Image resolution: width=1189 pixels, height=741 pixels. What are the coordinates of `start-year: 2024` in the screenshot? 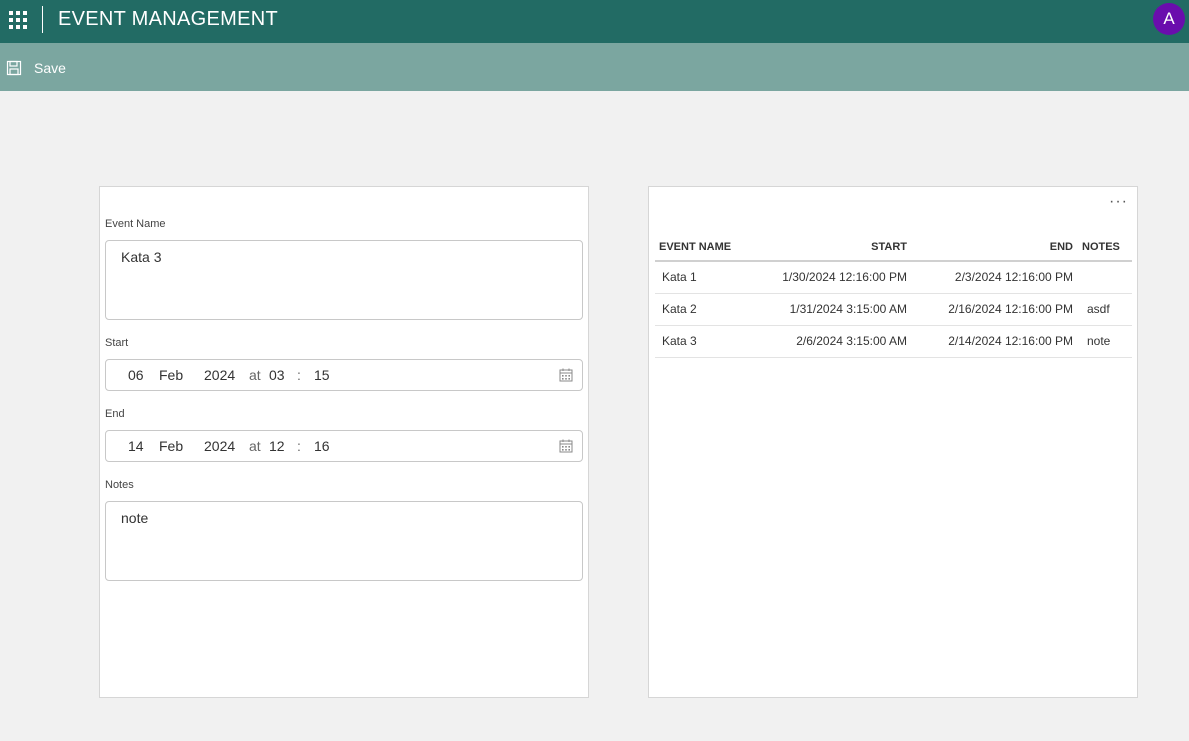 It's located at (219, 375).